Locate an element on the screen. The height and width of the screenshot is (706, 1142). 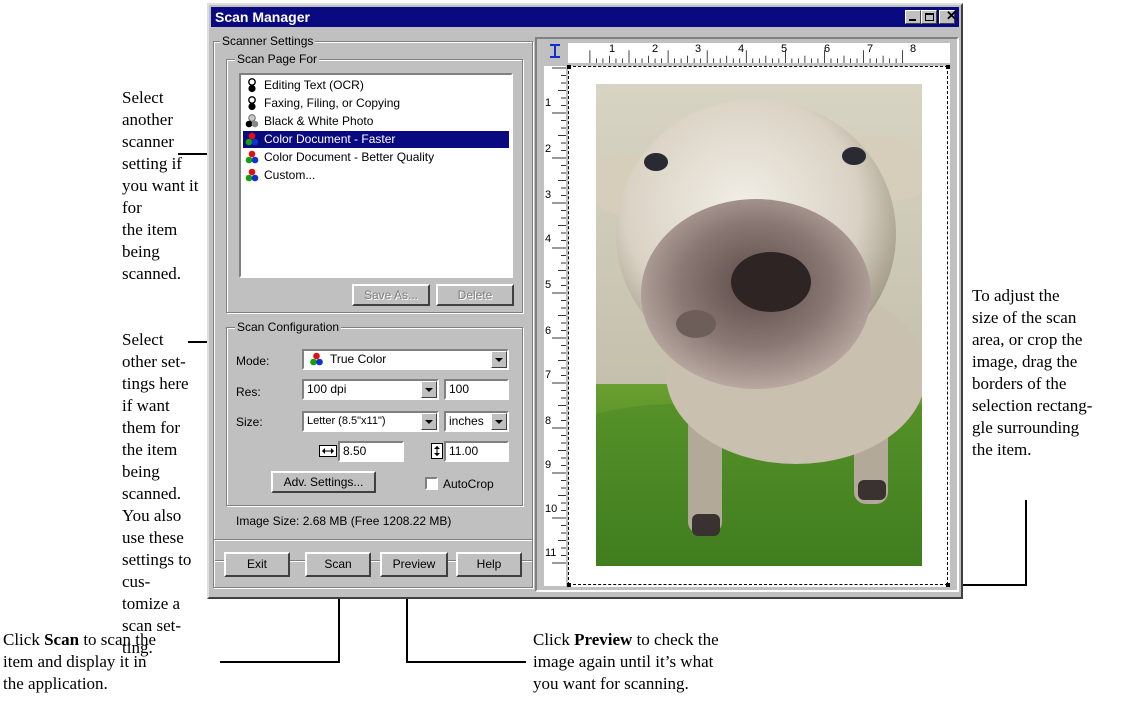
scanner-settings-label: Scanner Settings is located at coordinates (268, 41).